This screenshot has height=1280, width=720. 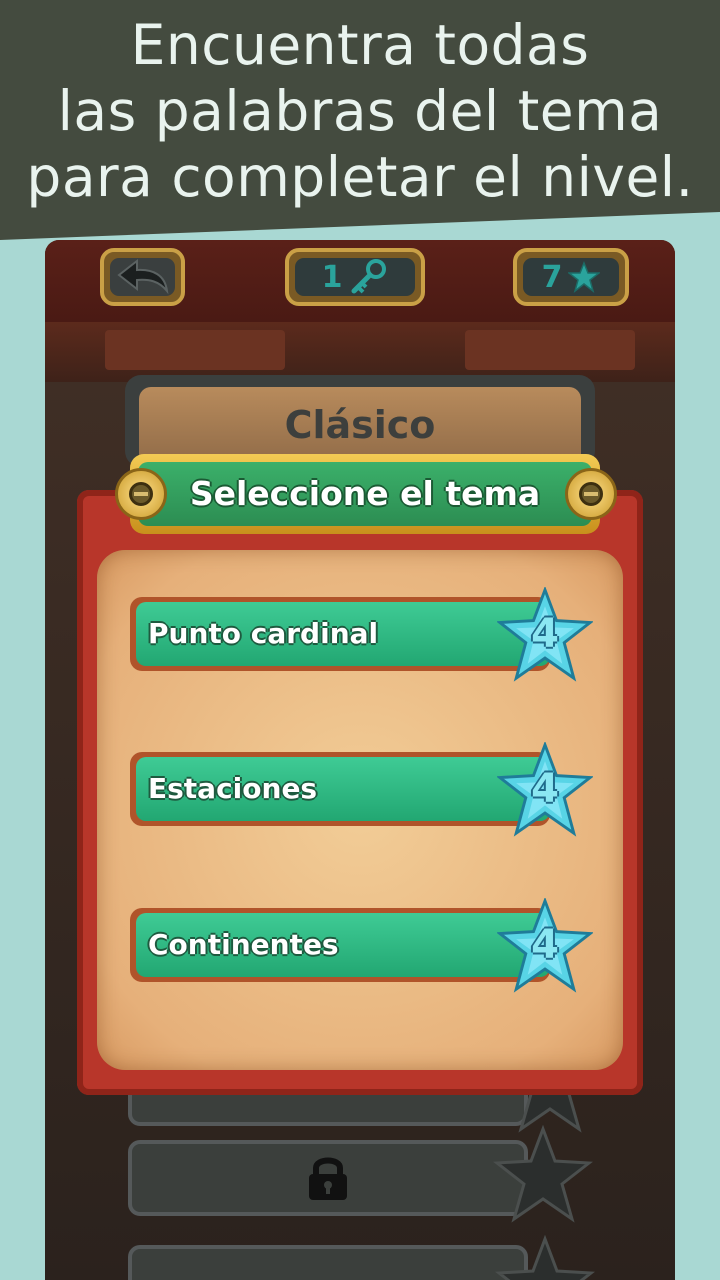 I want to click on theme-button-estaciones: Estaciones, so click(x=340, y=789).